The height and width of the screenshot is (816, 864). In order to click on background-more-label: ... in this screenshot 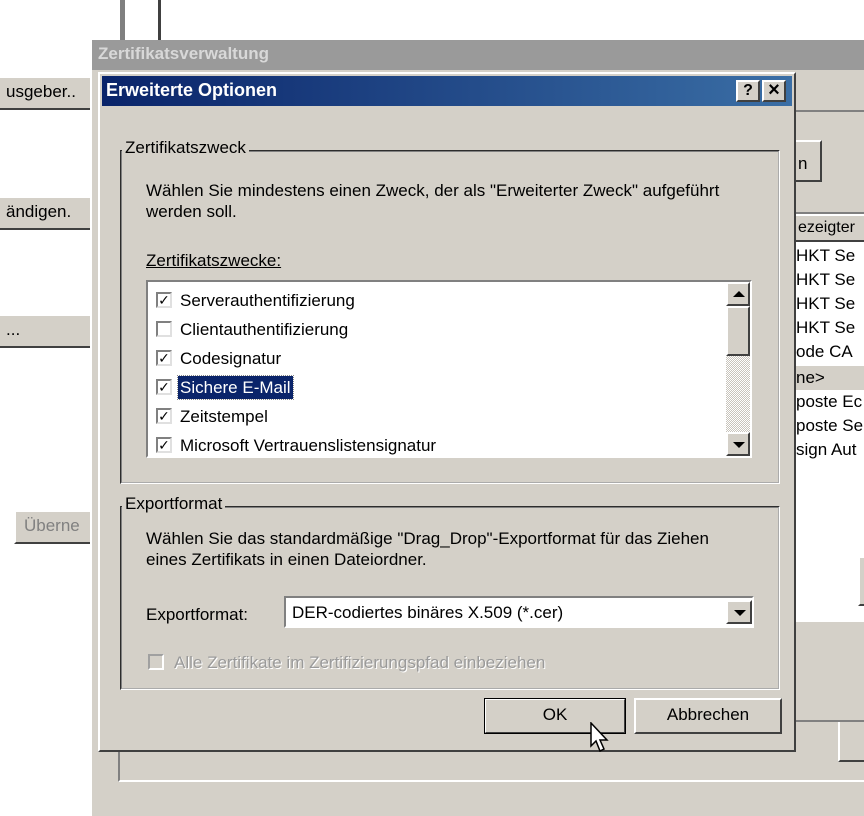, I will do `click(13, 329)`.